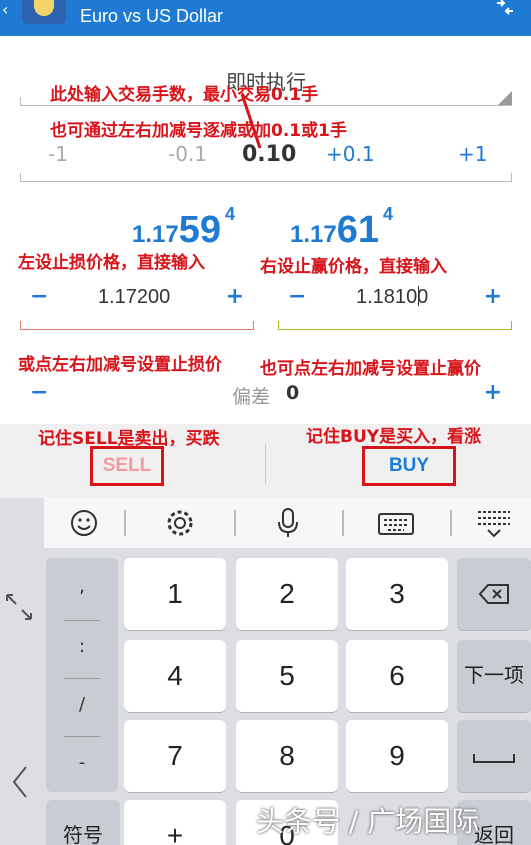  Describe the element at coordinates (368, 821) in the screenshot. I see `watermark: 头条号 / 广场国际` at that location.